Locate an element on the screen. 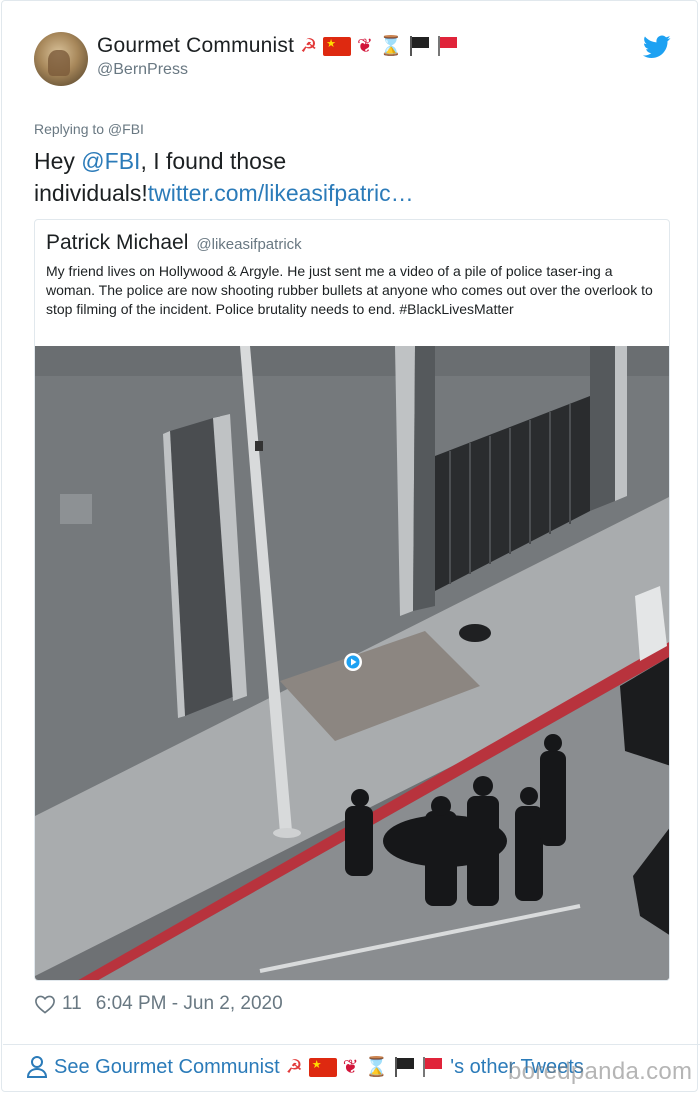 The image size is (700, 1093). see-other-tweets-prefix: See Gourmet Communist is located at coordinates (167, 1067).